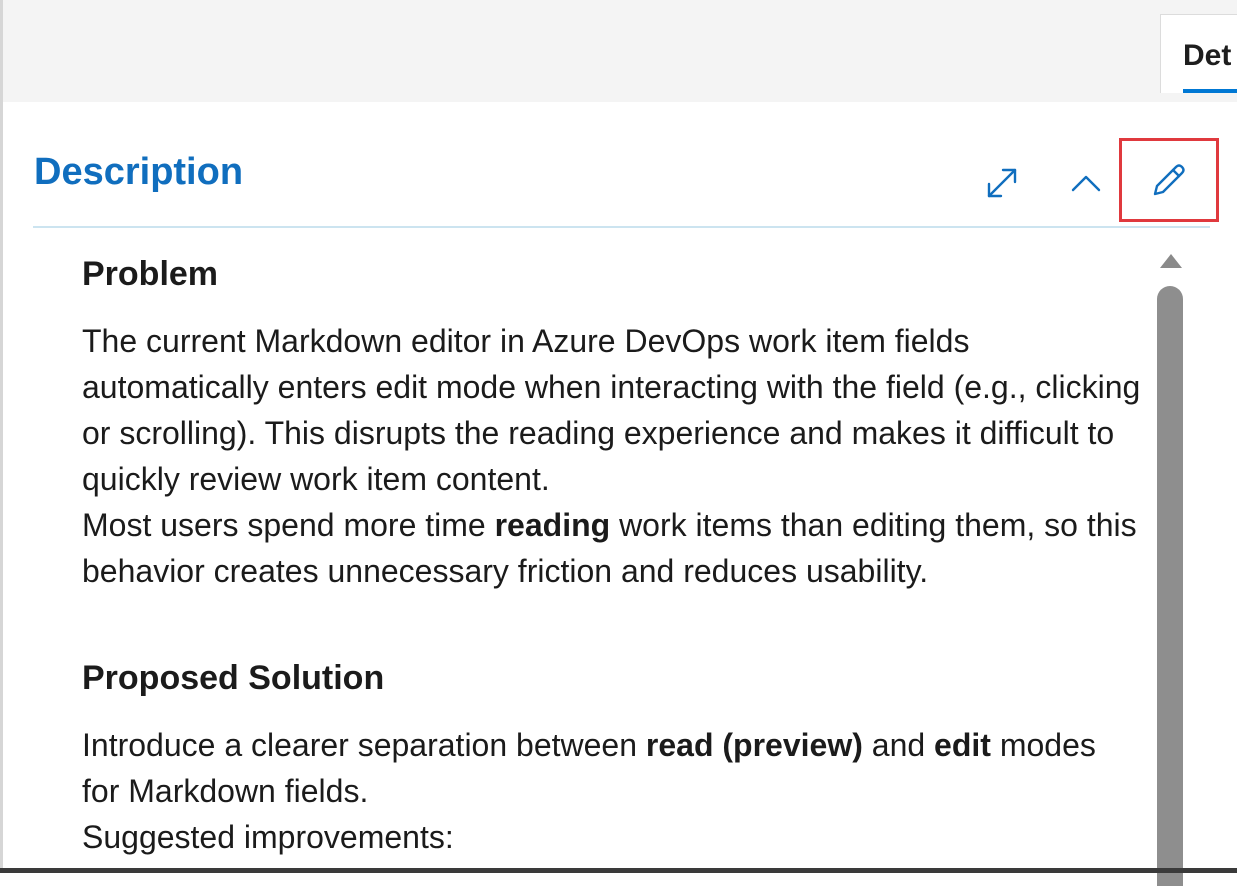 The height and width of the screenshot is (886, 1237). I want to click on expand-button, so click(1002, 183).